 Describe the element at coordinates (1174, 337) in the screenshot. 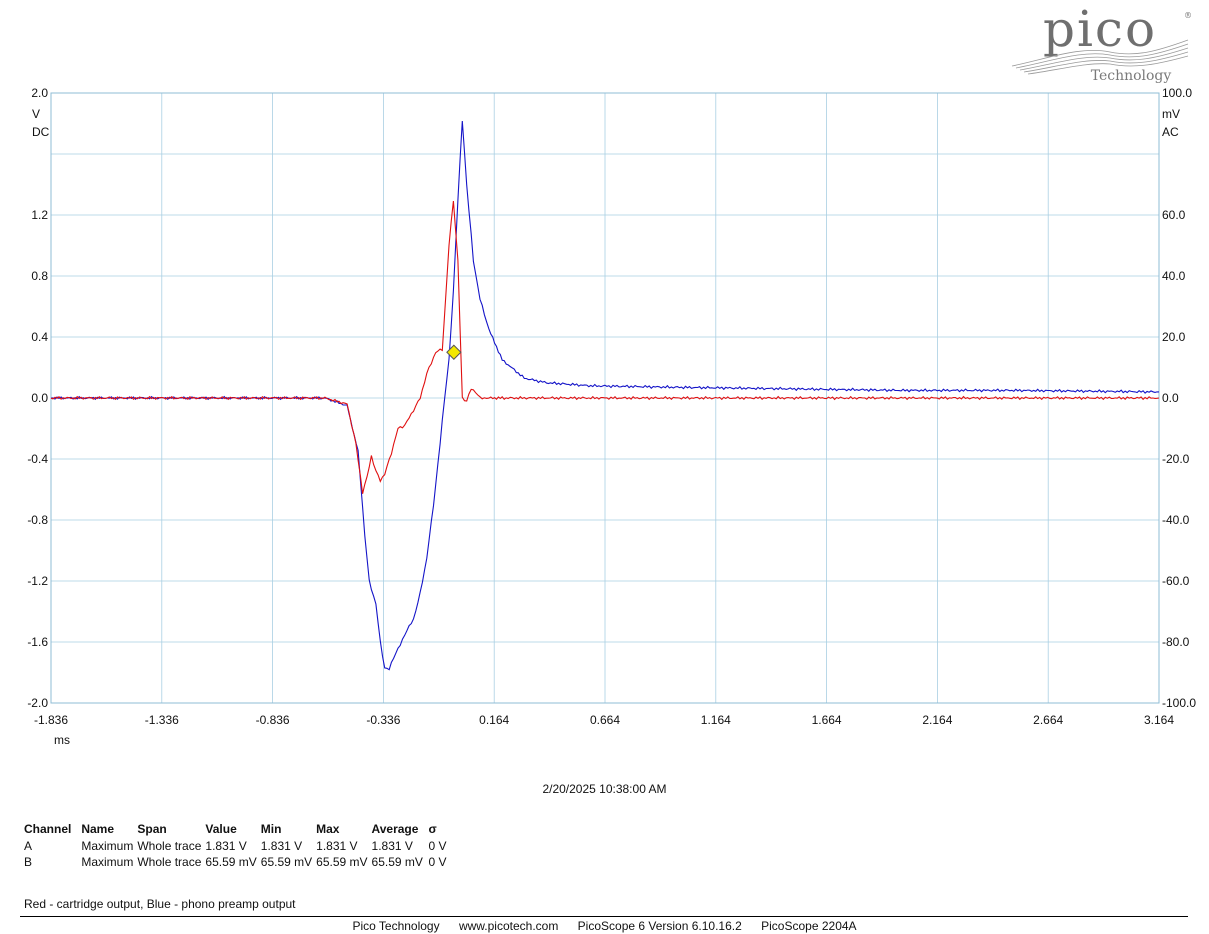

I see `right-axis-tick-label: 20.0` at that location.